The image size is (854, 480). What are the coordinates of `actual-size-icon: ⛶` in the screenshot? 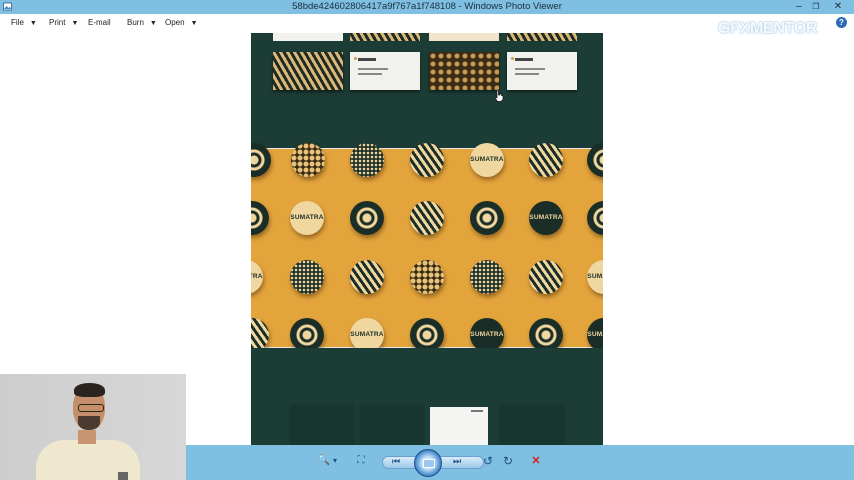 It's located at (361, 461).